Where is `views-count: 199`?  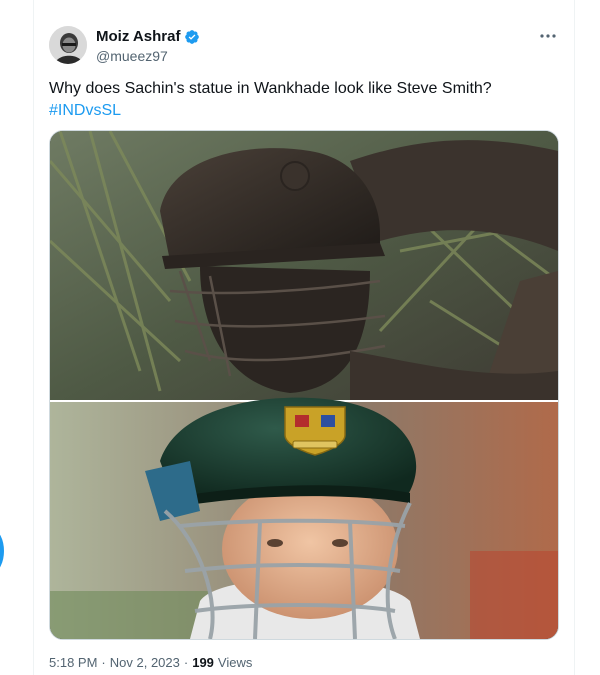 views-count: 199 is located at coordinates (203, 662).